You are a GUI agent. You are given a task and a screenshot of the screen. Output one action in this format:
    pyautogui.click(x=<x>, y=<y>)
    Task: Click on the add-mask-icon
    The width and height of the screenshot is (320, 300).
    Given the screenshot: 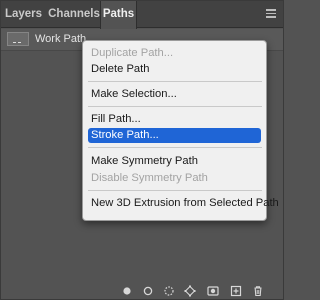 What is the action you would take?
    pyautogui.click(x=213, y=291)
    